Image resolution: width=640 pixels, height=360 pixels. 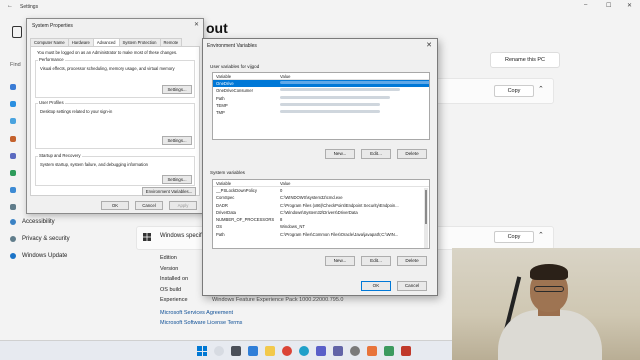 What do you see at coordinates (585, 5) in the screenshot?
I see `minimize-icon: –` at bounding box center [585, 5].